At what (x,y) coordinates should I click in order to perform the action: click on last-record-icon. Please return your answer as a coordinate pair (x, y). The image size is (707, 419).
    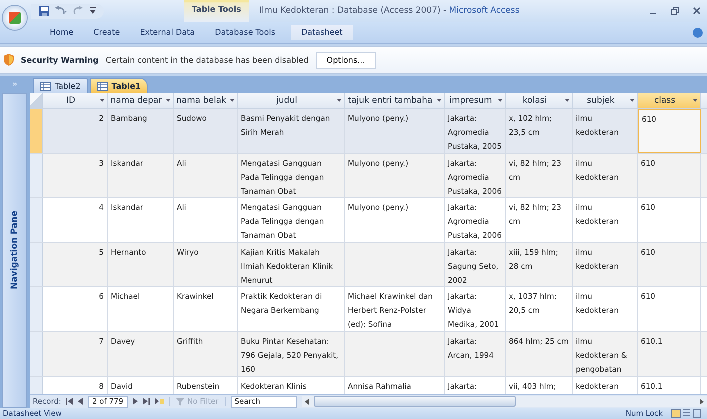
    Looking at the image, I should click on (146, 401).